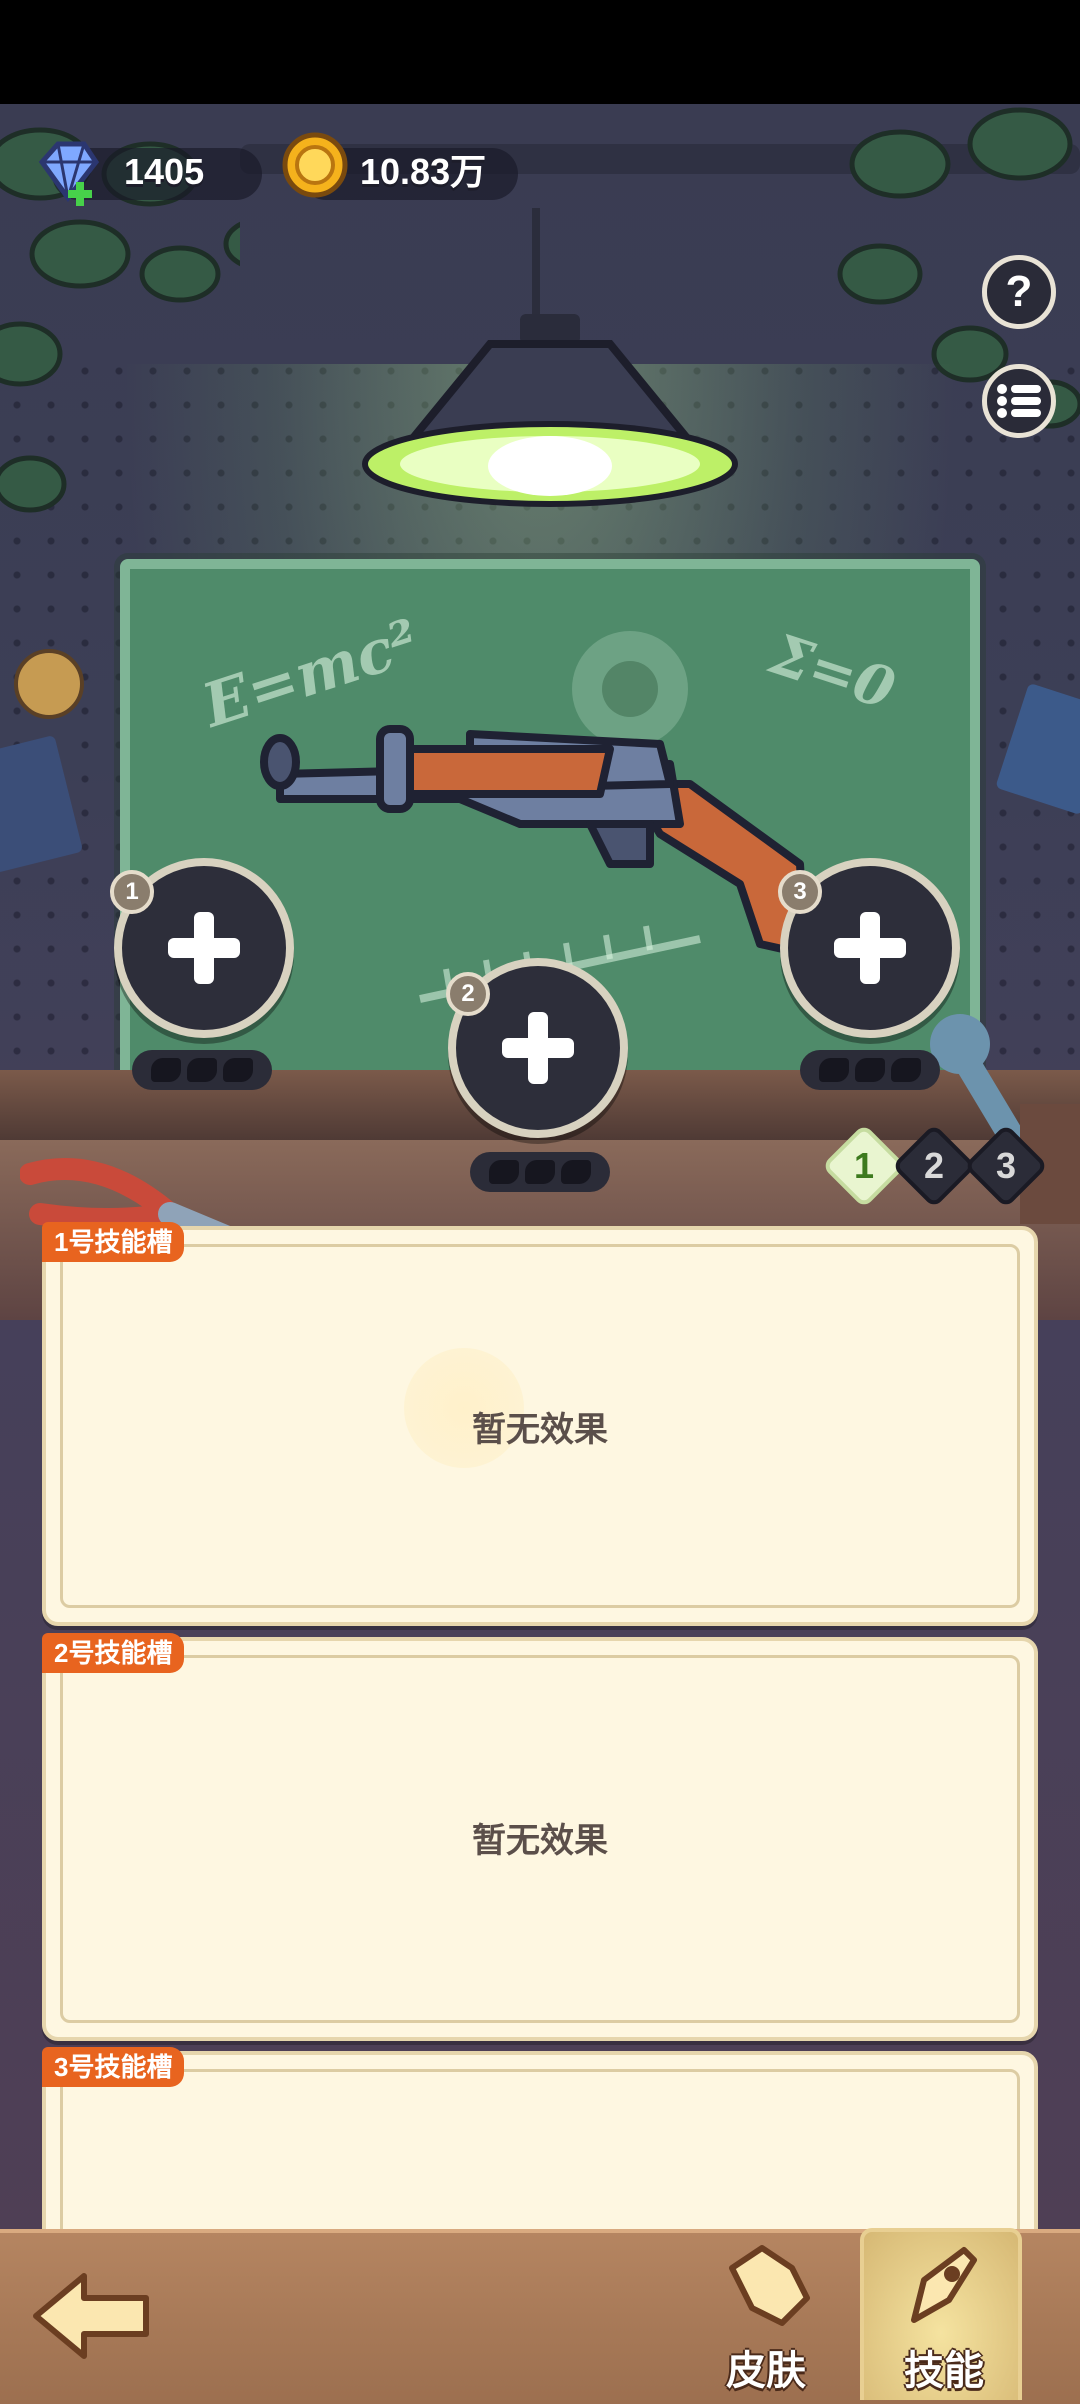 Image resolution: width=1080 pixels, height=2404 pixels. Describe the element at coordinates (944, 2285) in the screenshot. I see `skill-icon` at that location.